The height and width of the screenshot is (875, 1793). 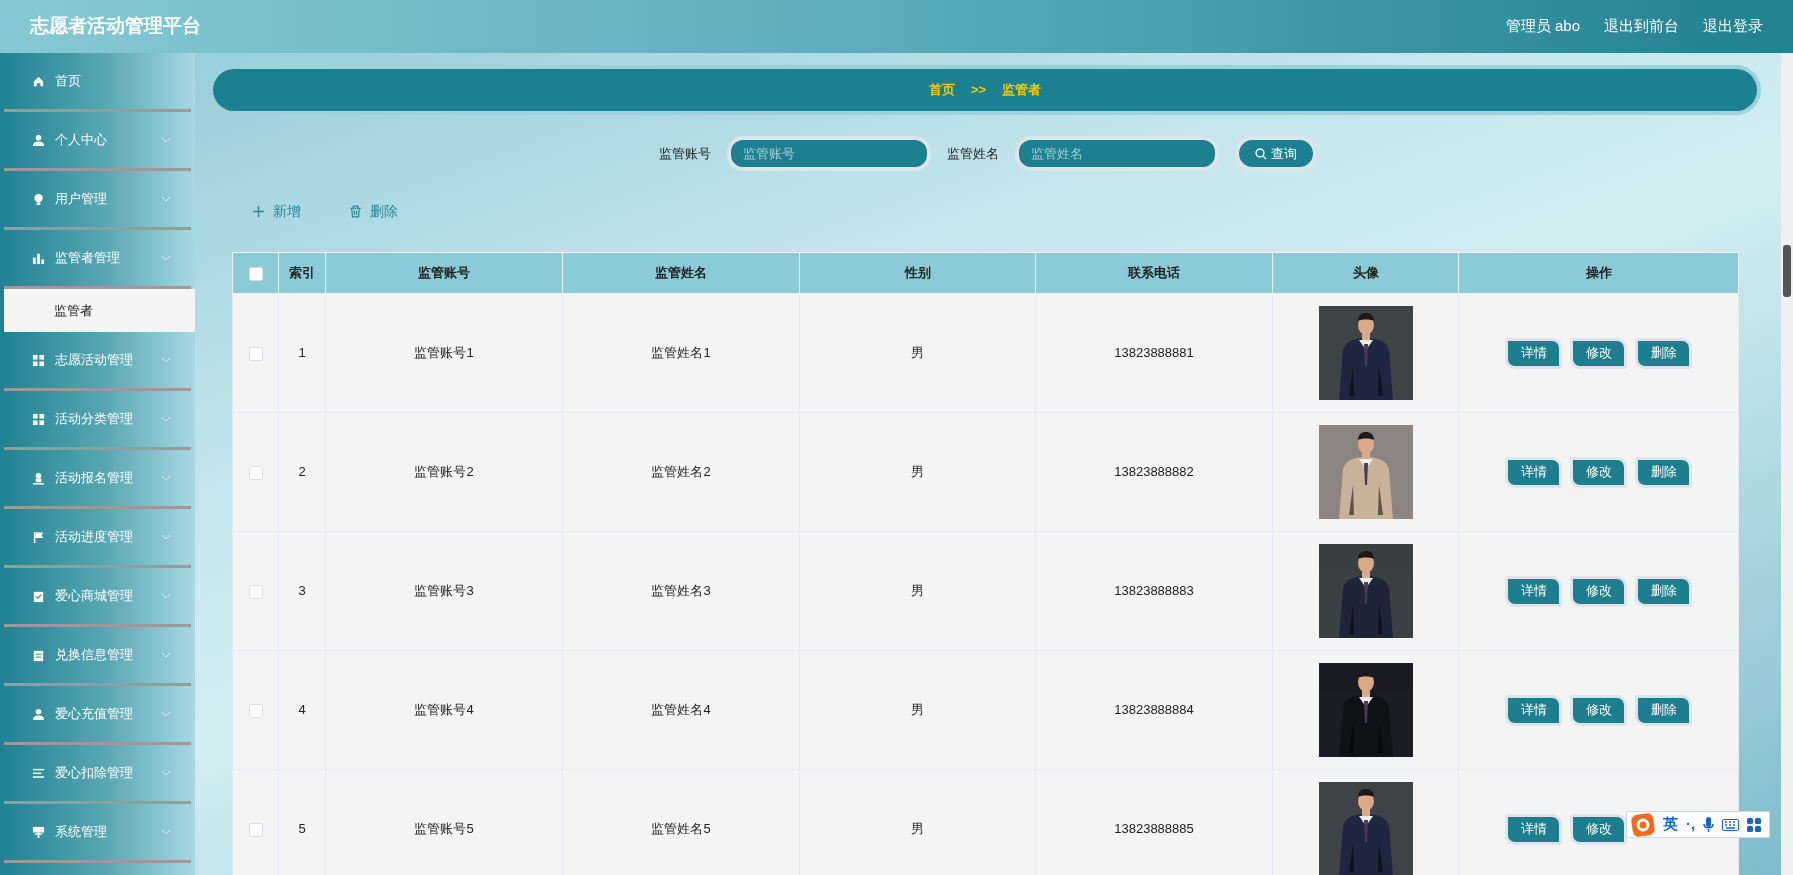 I want to click on add-button: 新增, so click(x=276, y=211).